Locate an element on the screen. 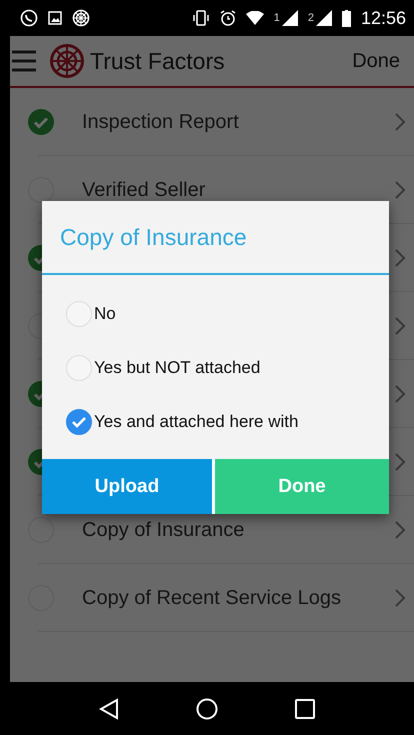 Image resolution: width=414 pixels, height=735 pixels. radio-button is located at coordinates (79, 422).